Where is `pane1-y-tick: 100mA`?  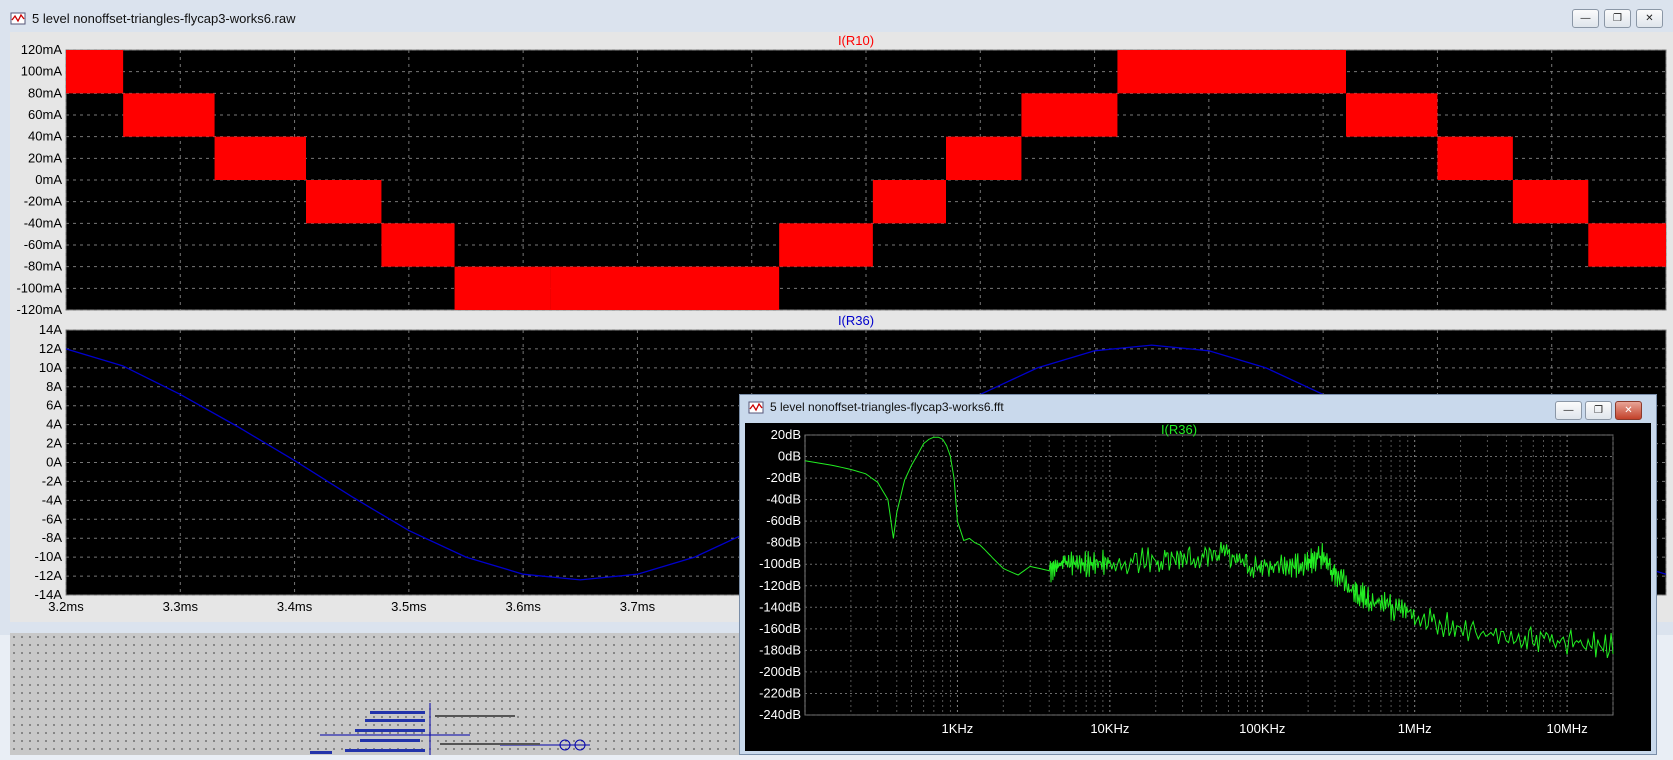 pane1-y-tick: 100mA is located at coordinates (42, 71).